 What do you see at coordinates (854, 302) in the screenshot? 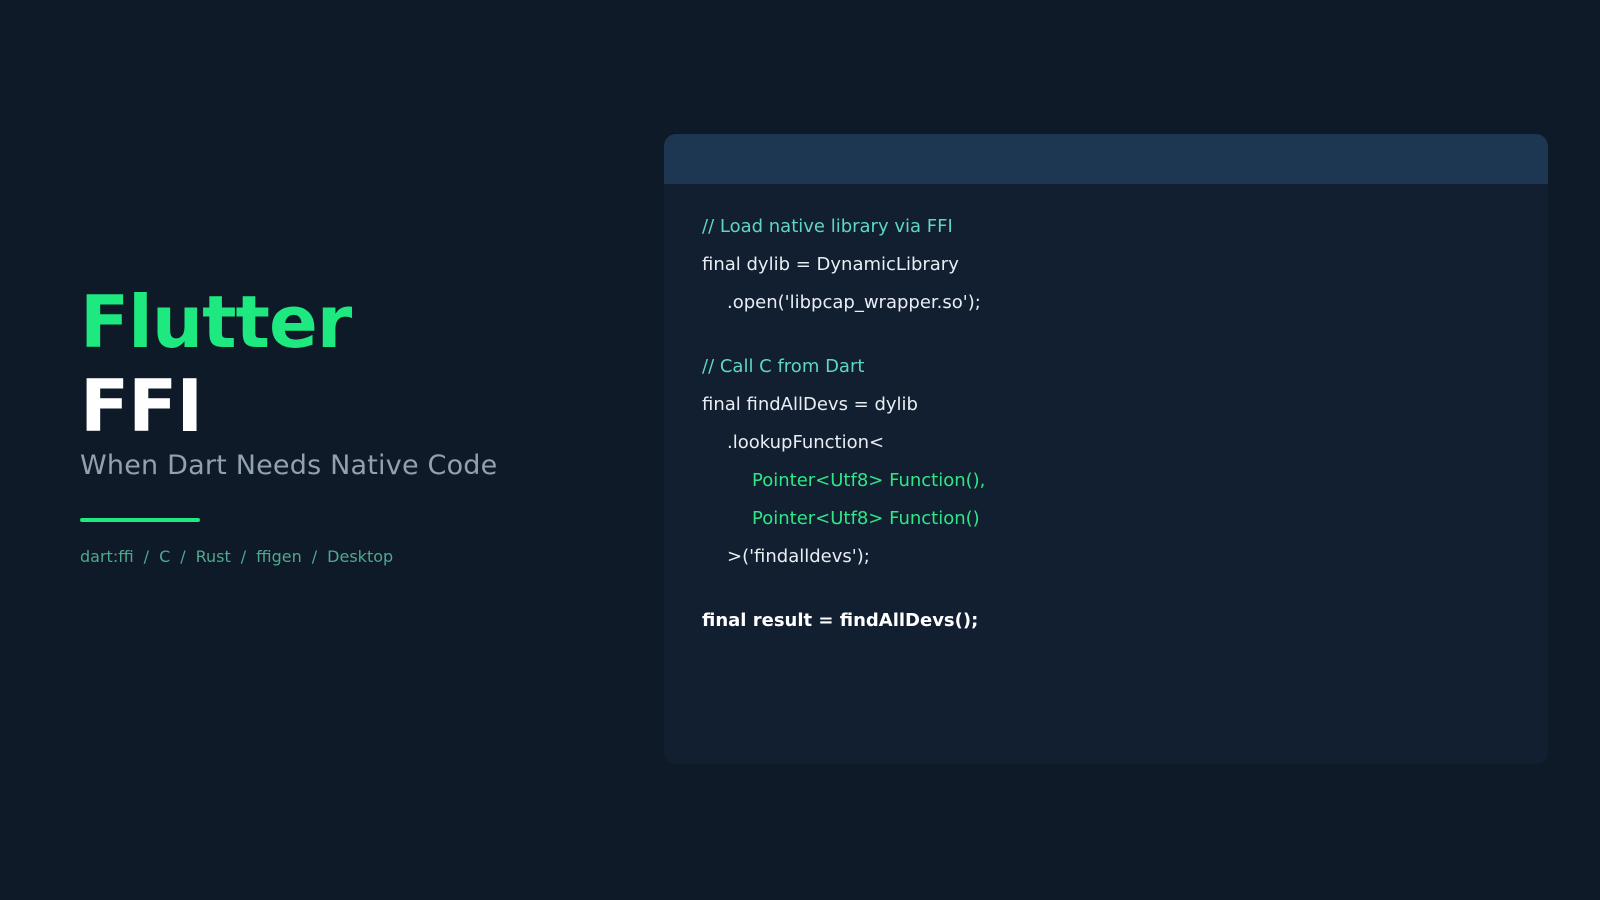
I see `code-line: .open('libpcap_wrapper.so');` at bounding box center [854, 302].